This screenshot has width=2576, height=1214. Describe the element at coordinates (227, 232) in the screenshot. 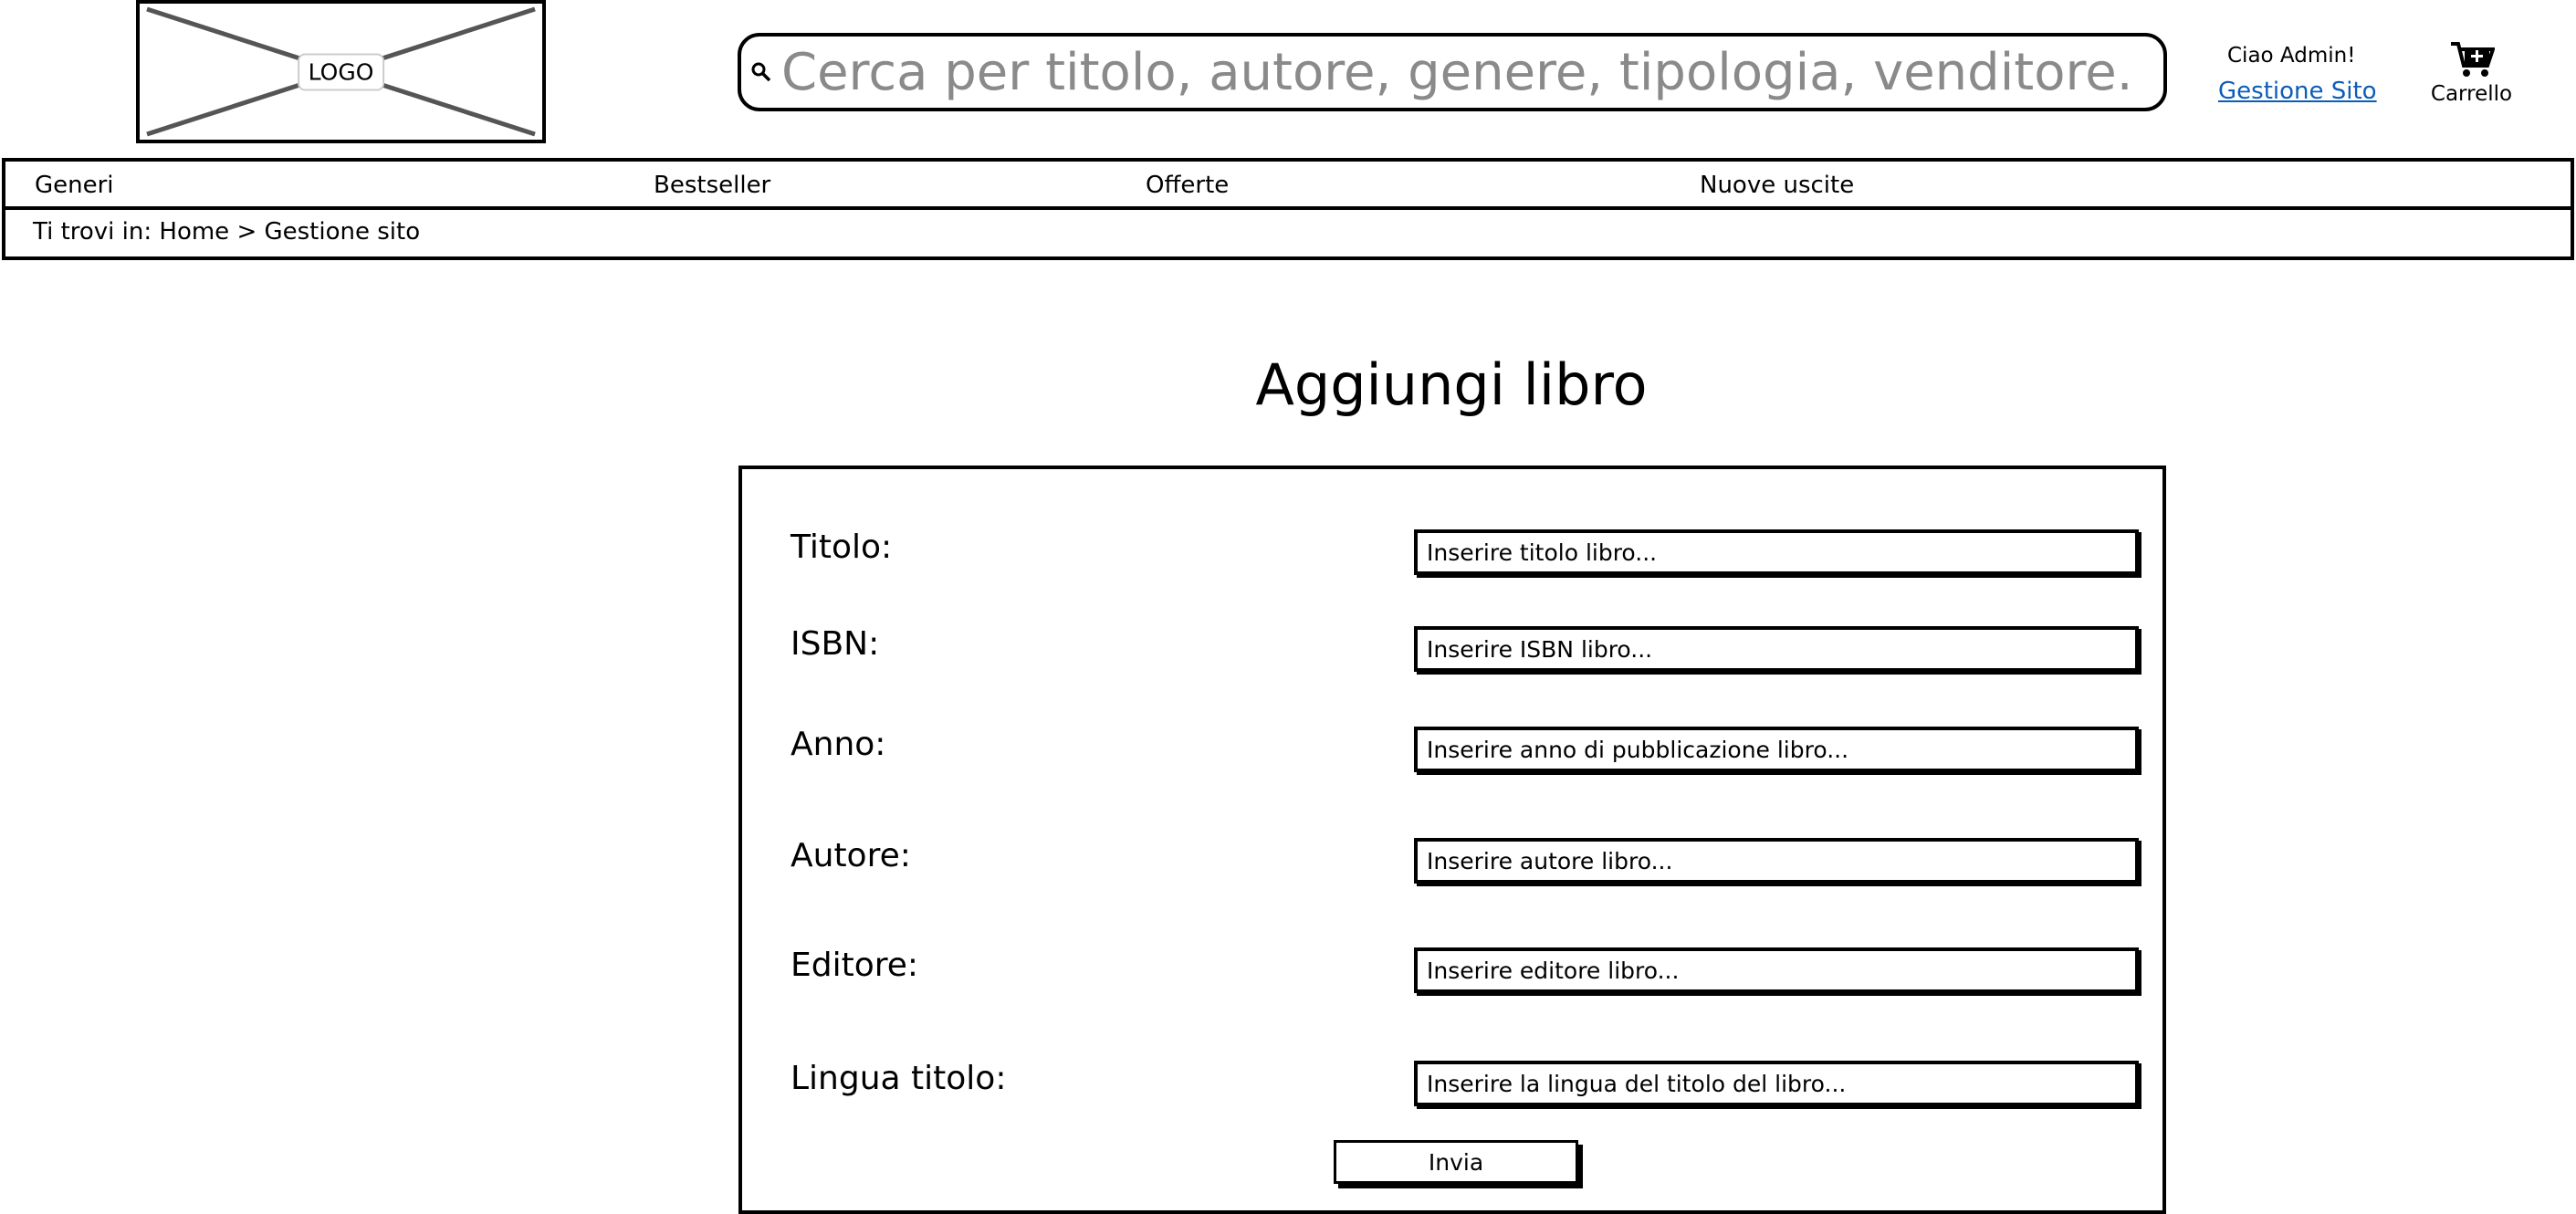

I see `breadcrumb: Ti trovi in: Home > Gestione sito` at that location.